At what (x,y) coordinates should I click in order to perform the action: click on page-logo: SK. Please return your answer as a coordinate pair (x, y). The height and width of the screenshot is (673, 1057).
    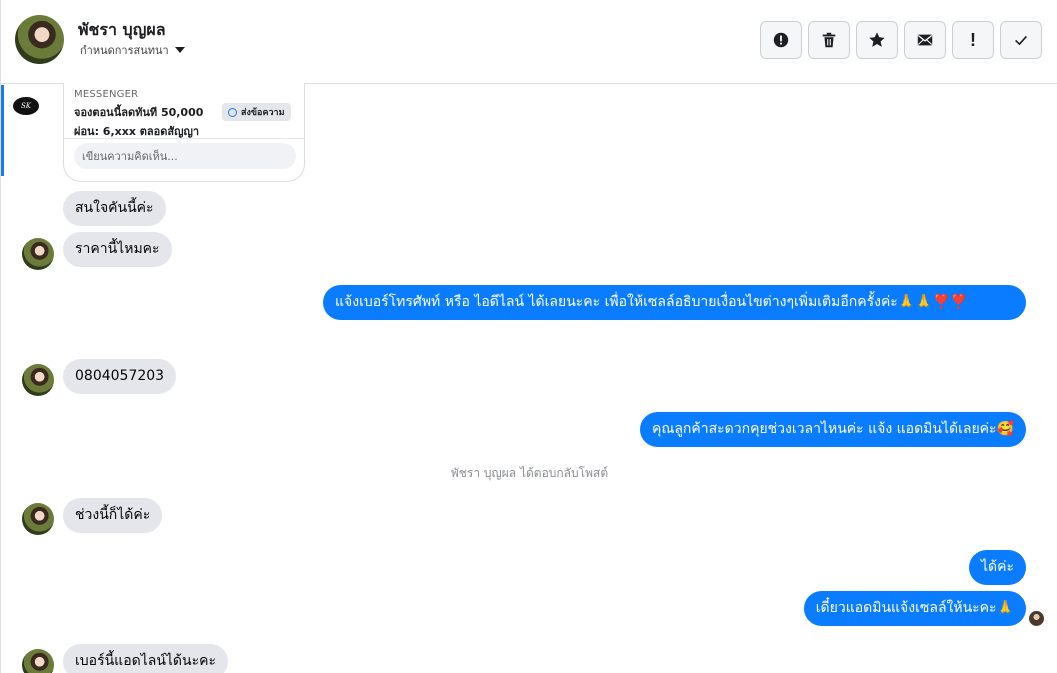
    Looking at the image, I should click on (26, 106).